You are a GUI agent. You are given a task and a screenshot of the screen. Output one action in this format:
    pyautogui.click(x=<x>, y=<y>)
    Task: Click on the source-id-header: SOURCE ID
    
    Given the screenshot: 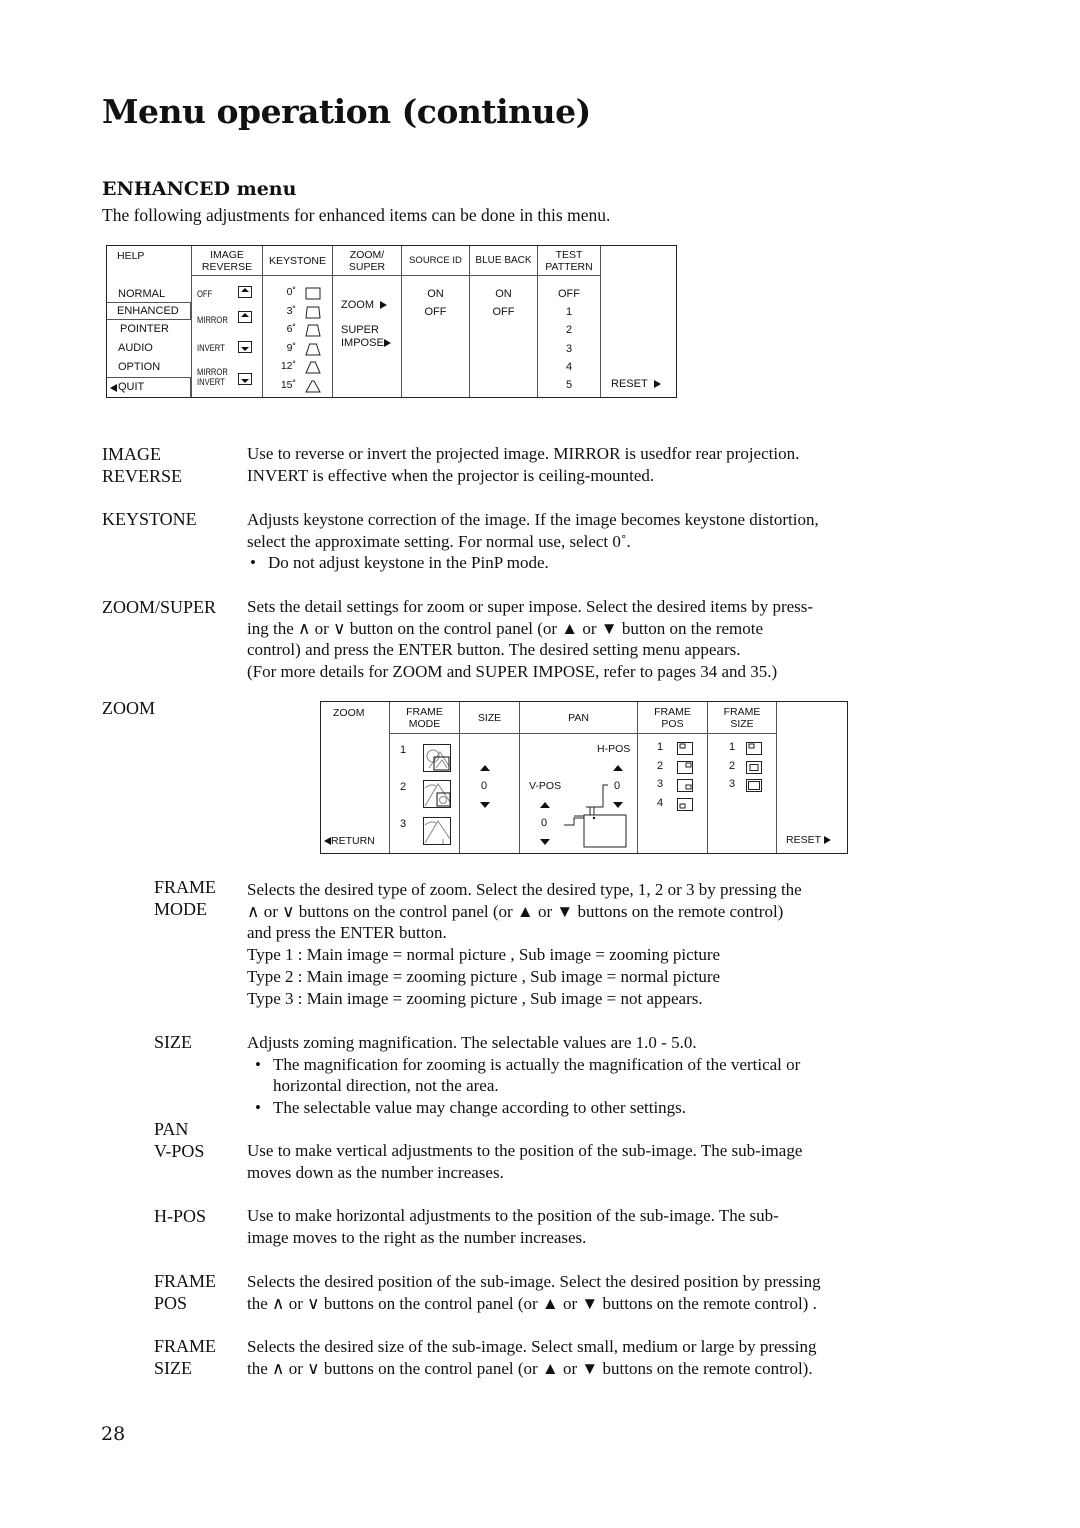 What is the action you would take?
    pyautogui.click(x=435, y=261)
    